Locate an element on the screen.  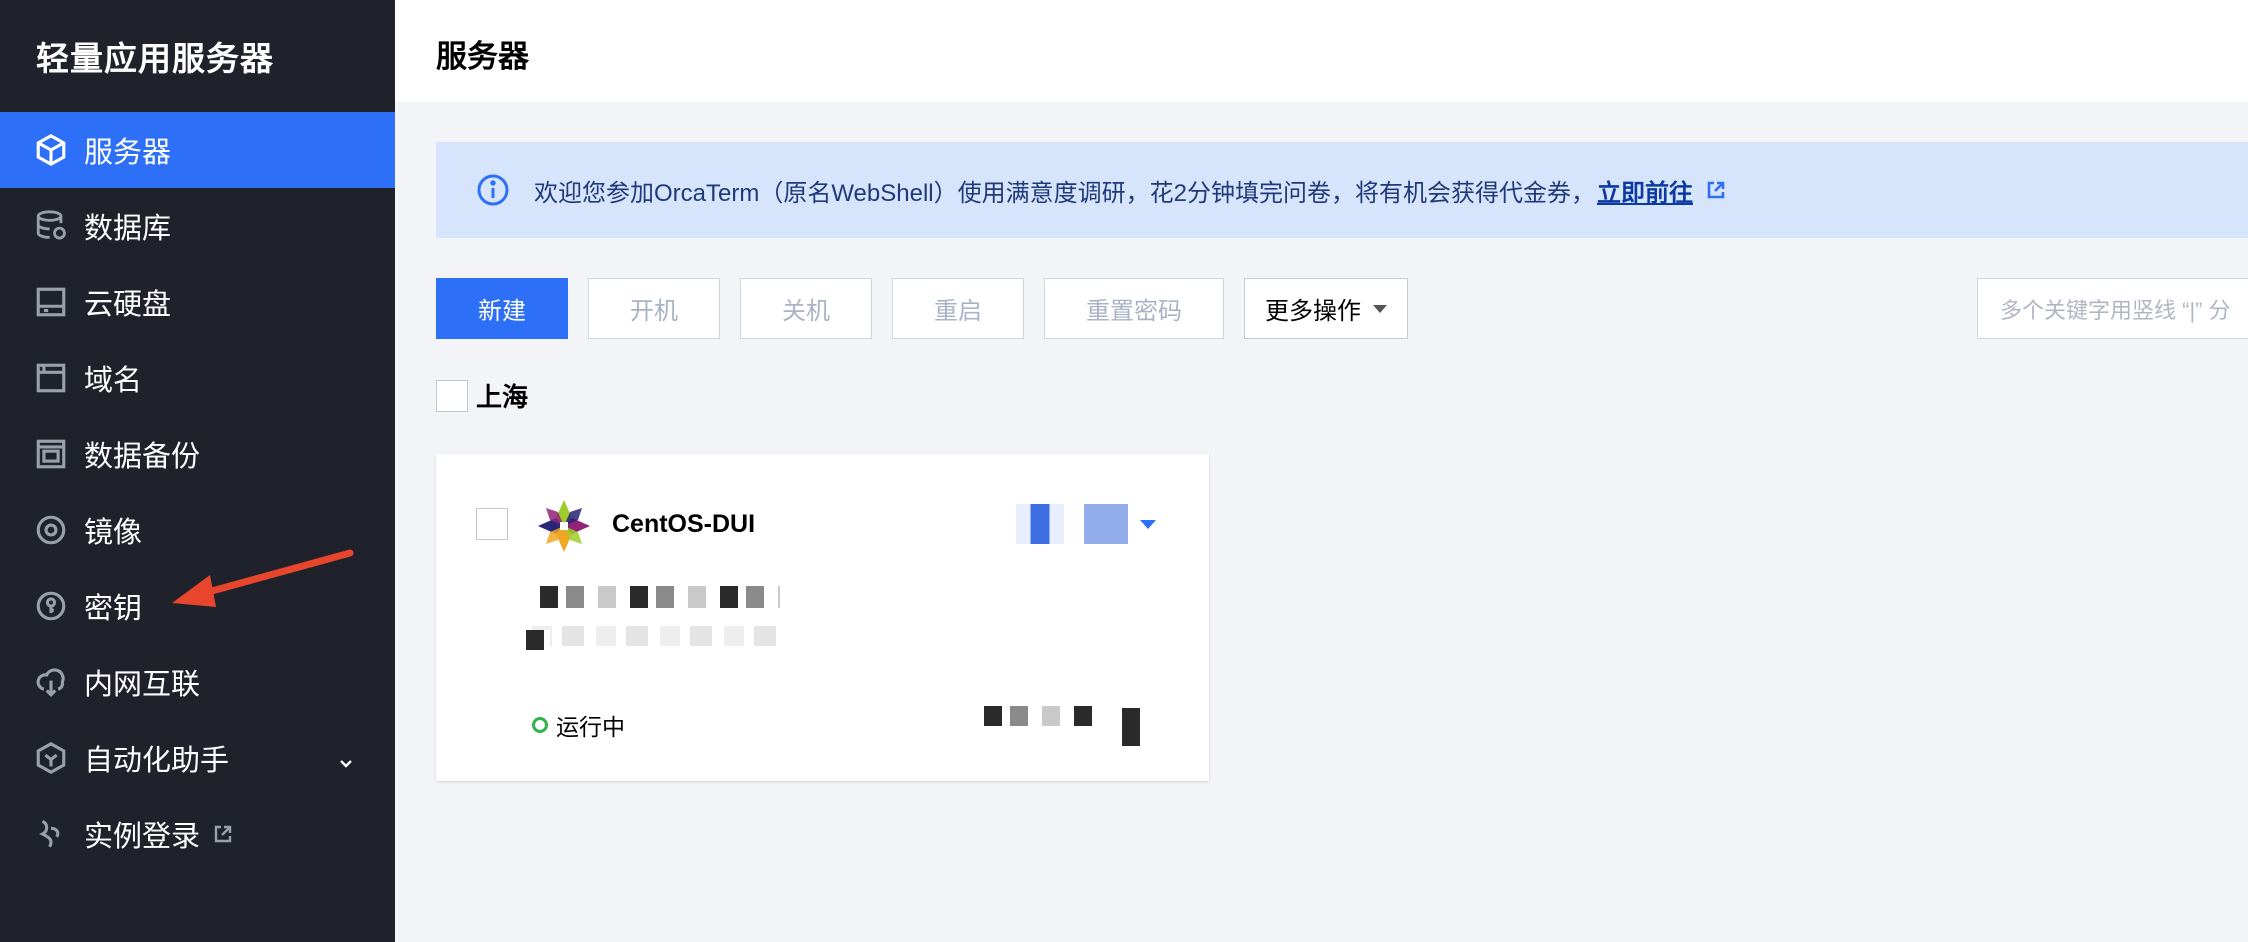
sidebar-item-label: 域名 is located at coordinates (113, 381).